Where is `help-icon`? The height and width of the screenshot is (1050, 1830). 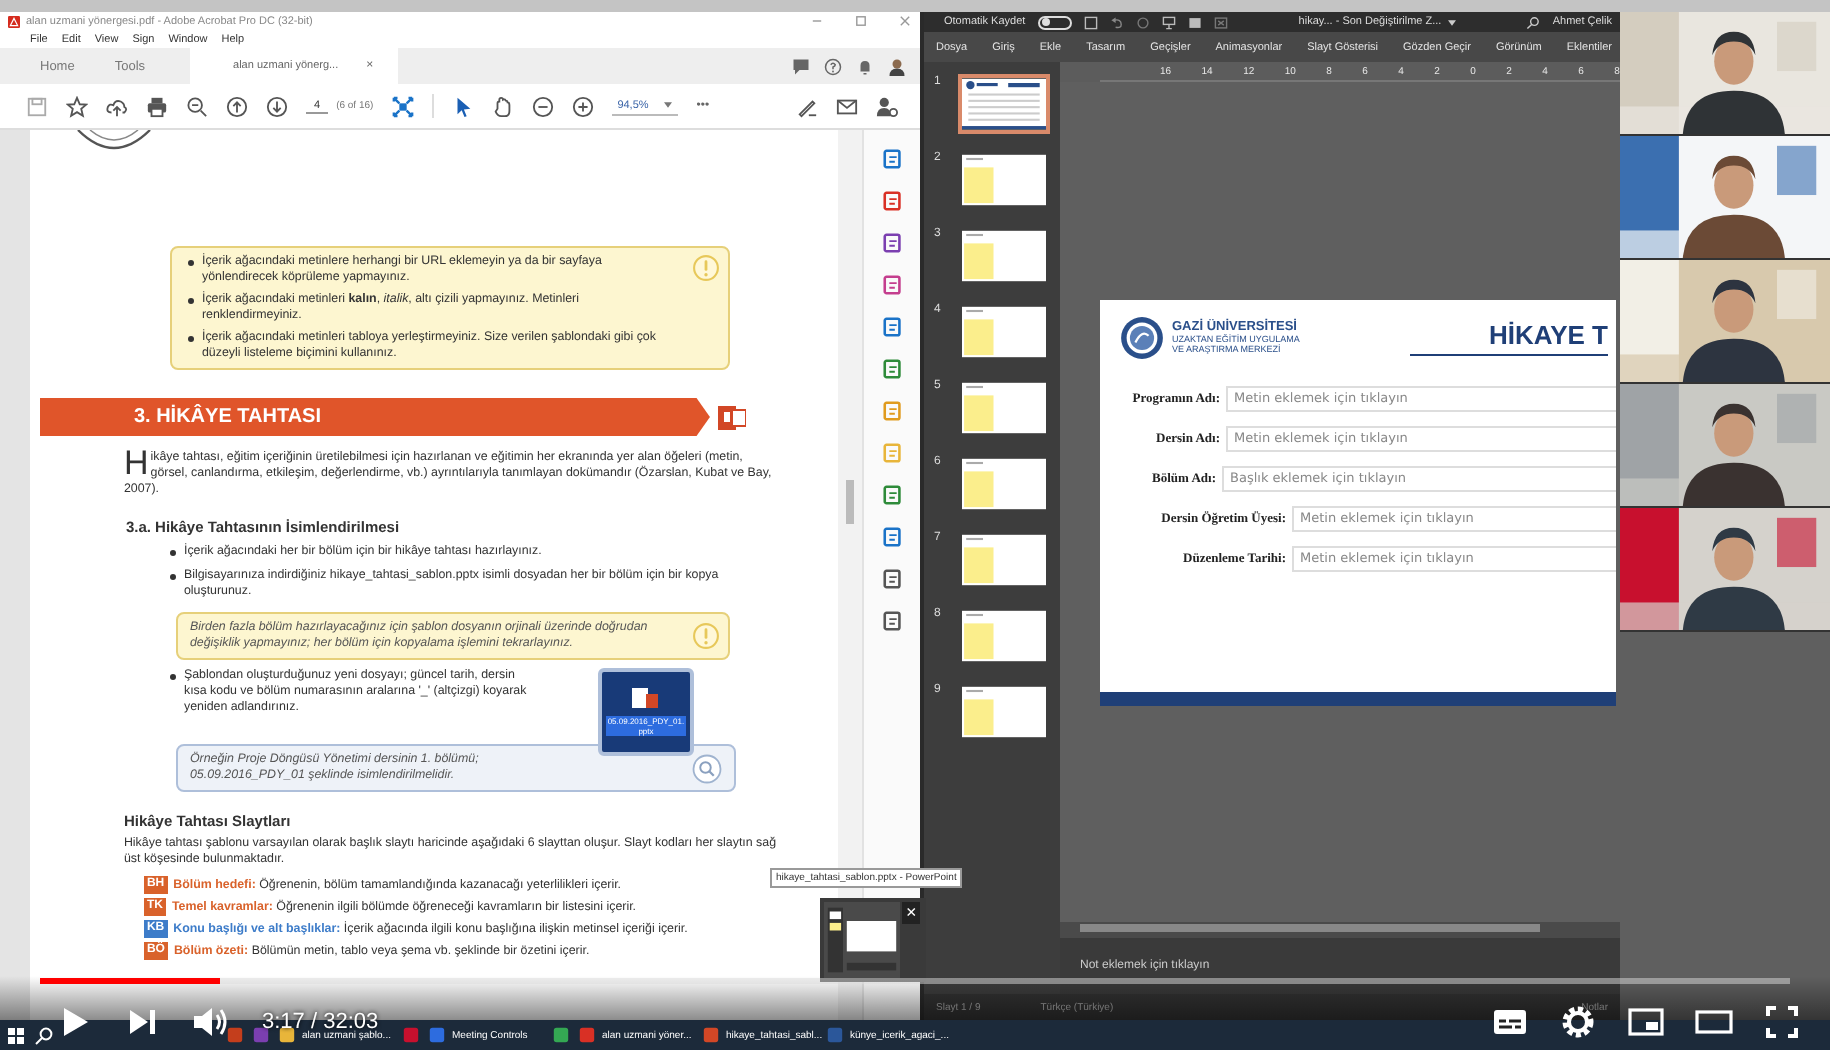 help-icon is located at coordinates (833, 66).